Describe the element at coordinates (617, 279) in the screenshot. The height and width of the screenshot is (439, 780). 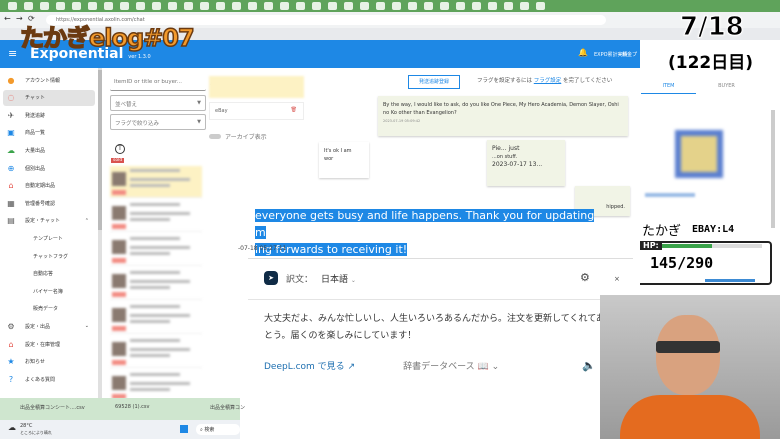
I see `close-icon: ×` at that location.